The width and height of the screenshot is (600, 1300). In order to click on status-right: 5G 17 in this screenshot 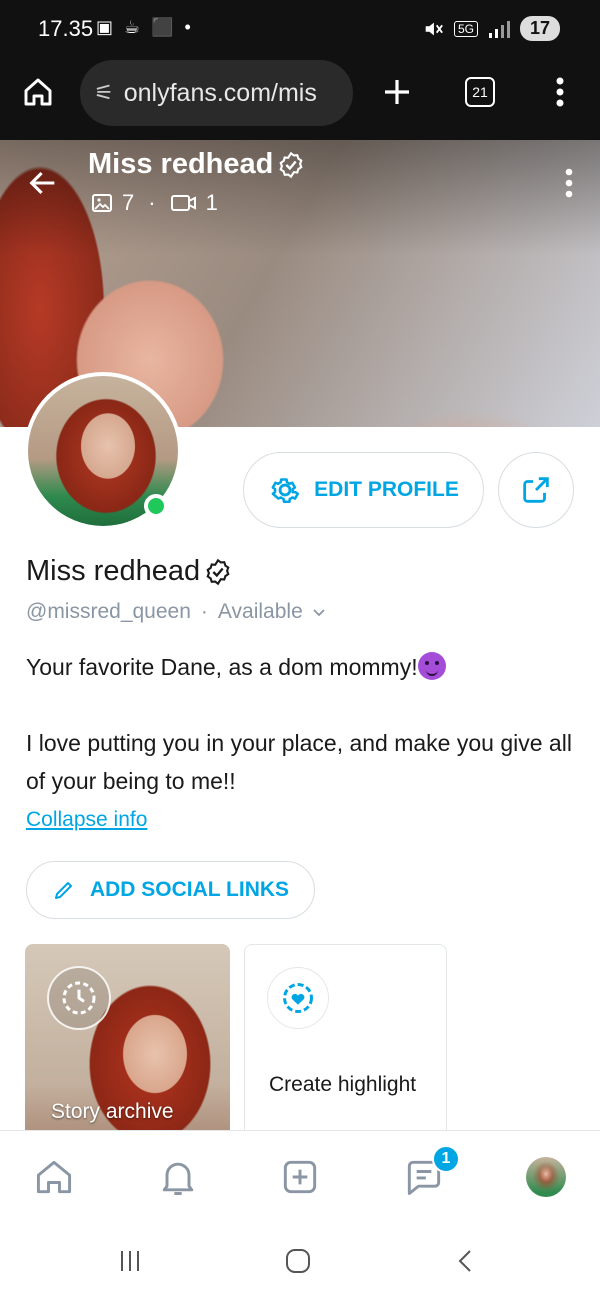, I will do `click(491, 28)`.